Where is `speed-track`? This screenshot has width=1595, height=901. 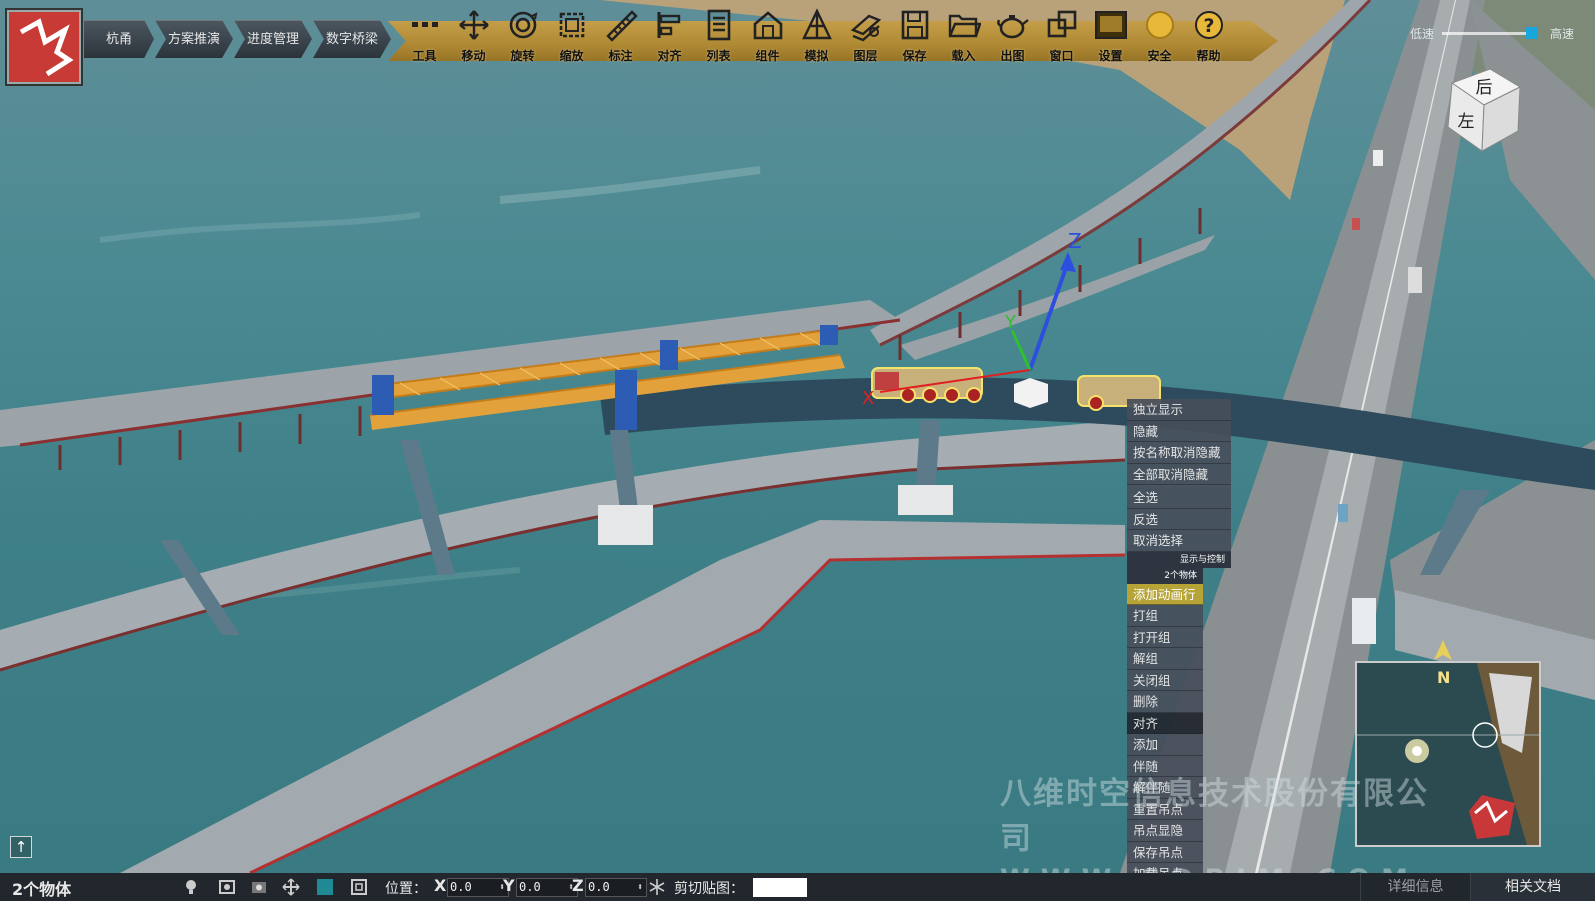 speed-track is located at coordinates (1487, 33).